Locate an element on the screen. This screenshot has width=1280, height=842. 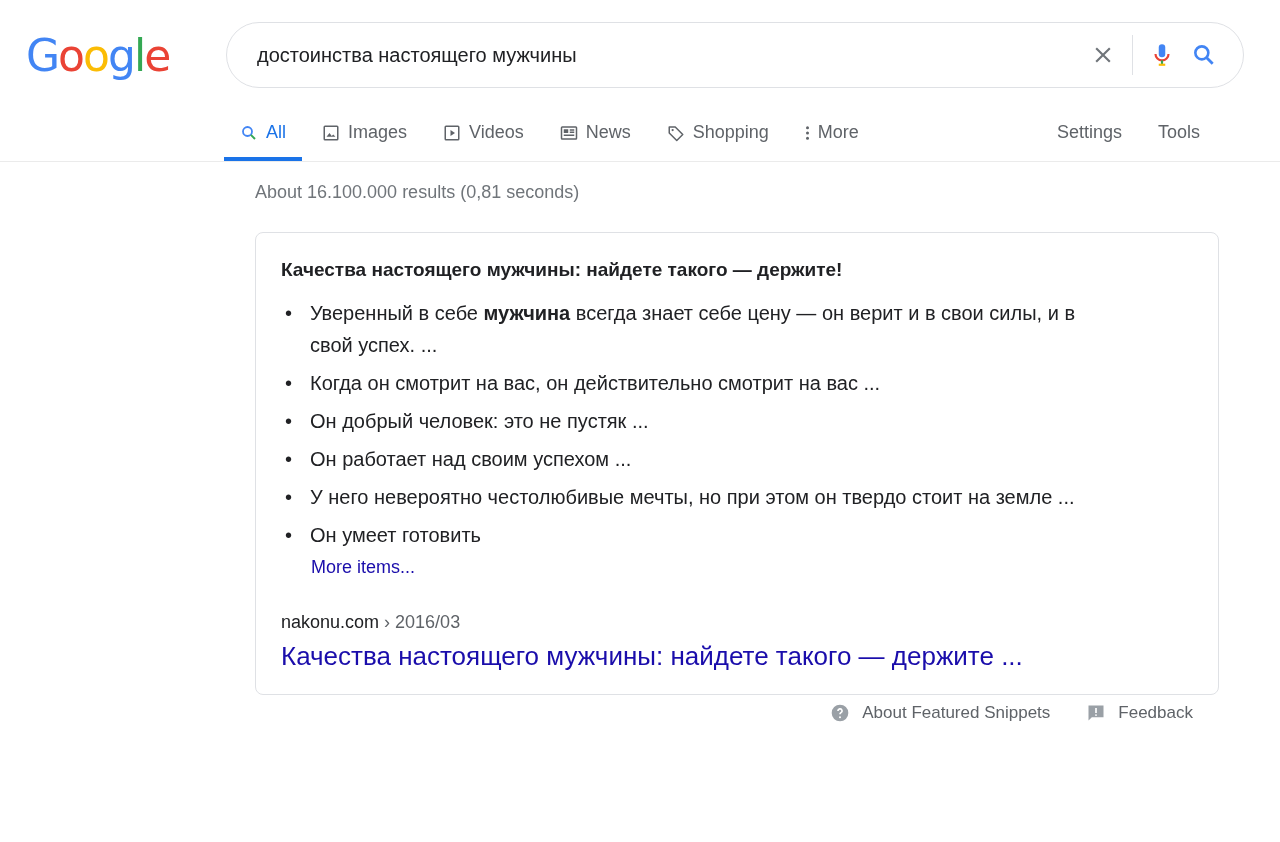
breadcrumb-path: › 2016/03 is located at coordinates (422, 622).